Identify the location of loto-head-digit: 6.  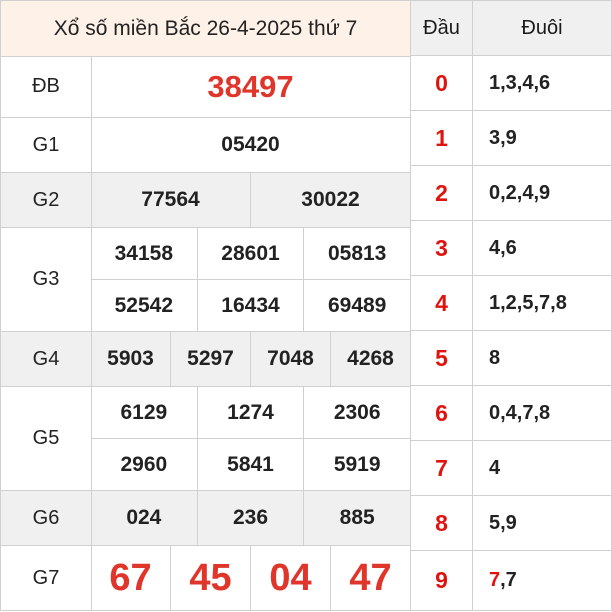
(442, 413).